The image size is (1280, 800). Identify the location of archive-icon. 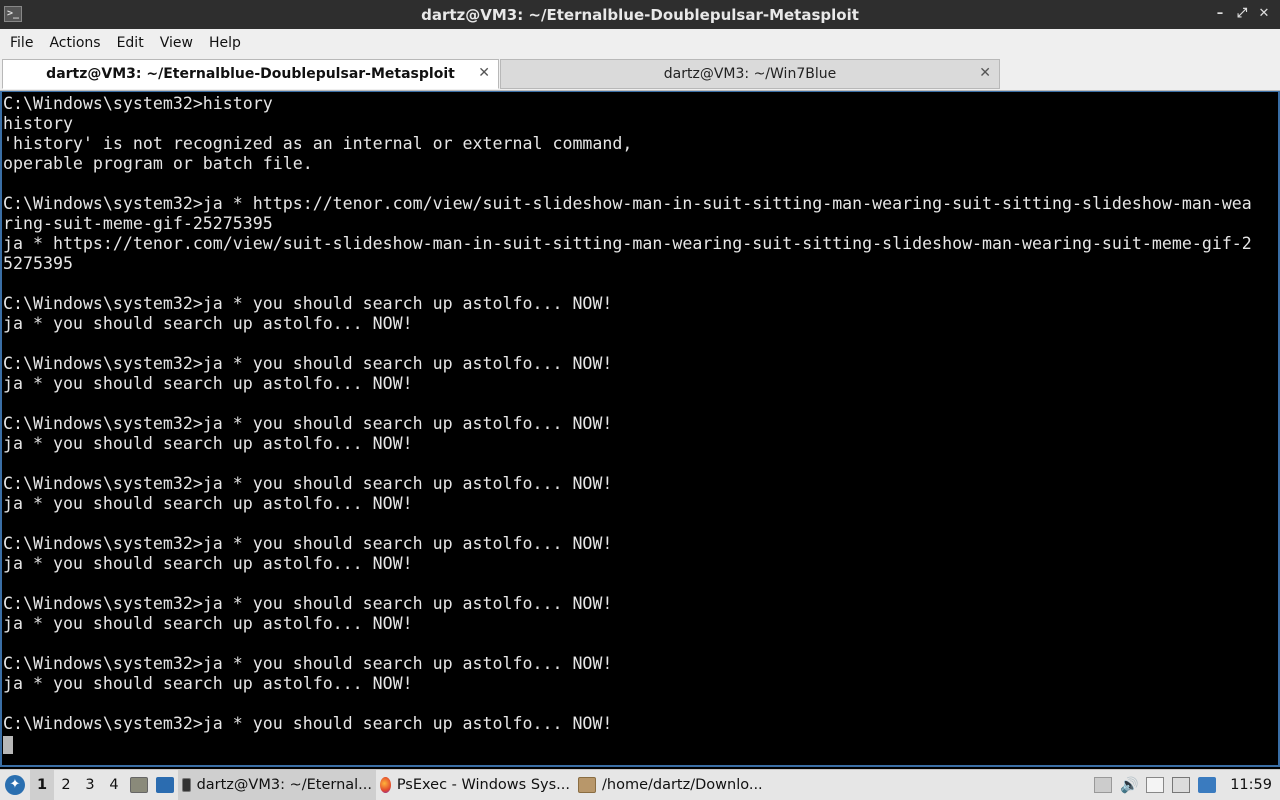
(587, 785).